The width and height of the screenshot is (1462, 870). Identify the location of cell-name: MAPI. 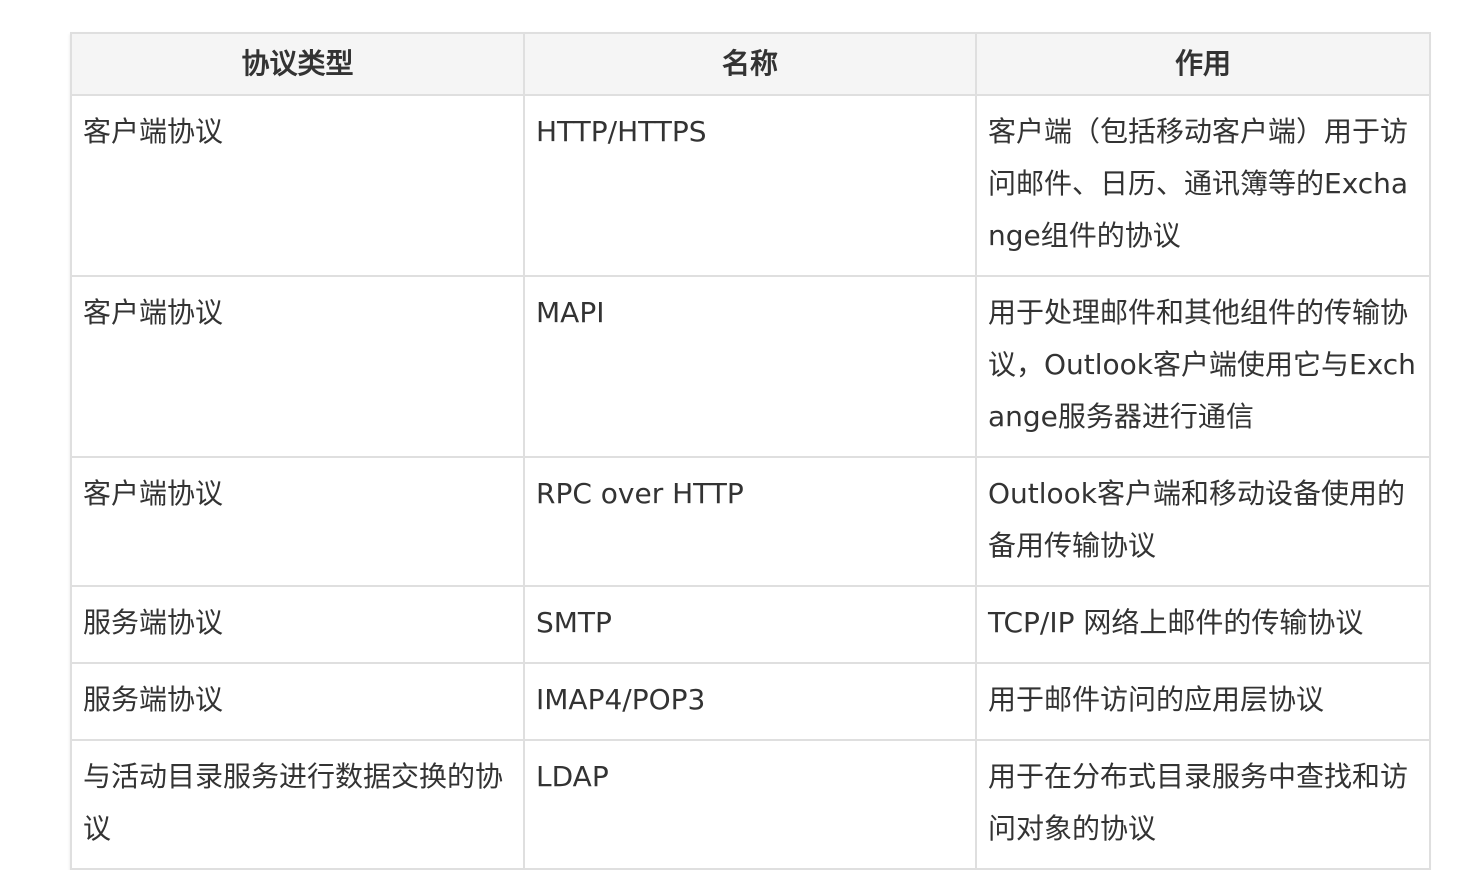
(750, 366).